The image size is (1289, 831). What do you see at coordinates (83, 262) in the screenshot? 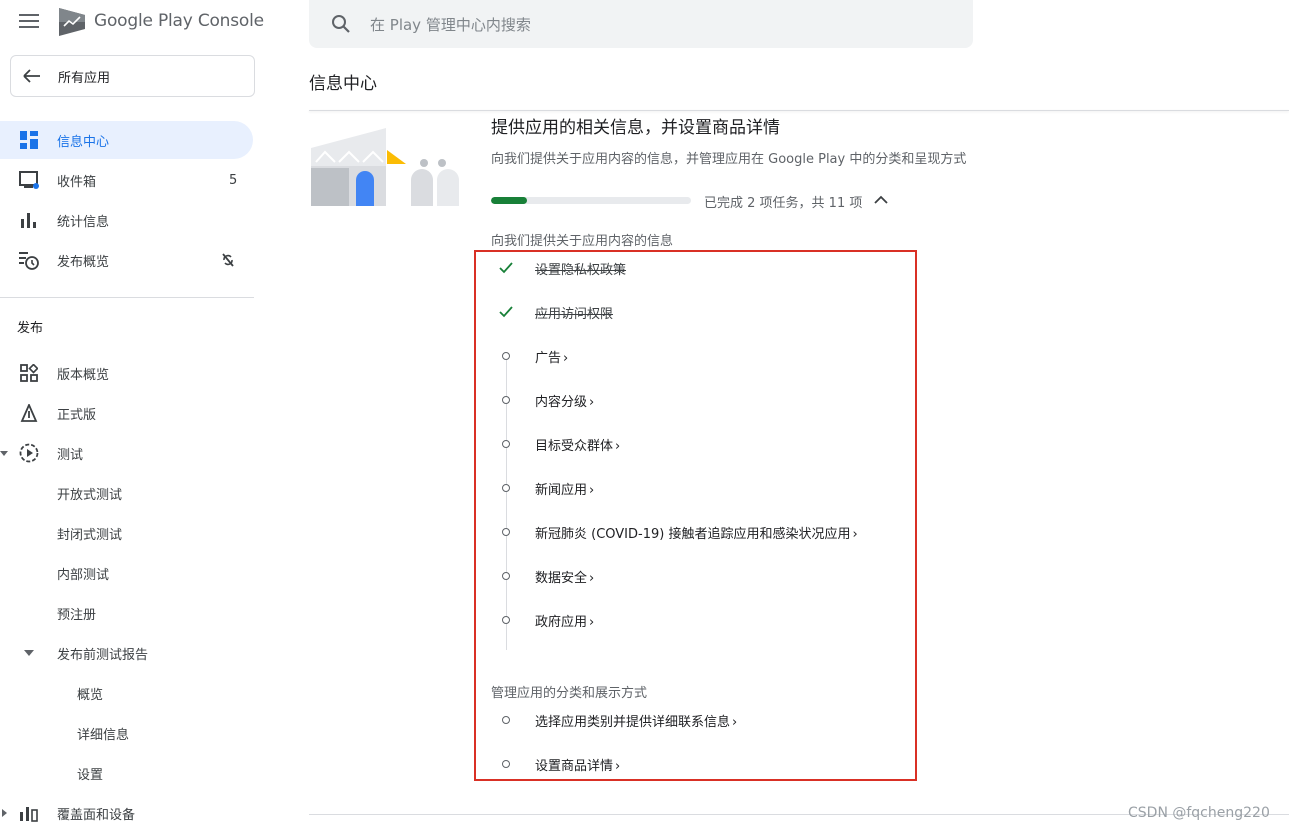
I see `sidebar-item-label: 发布概览` at bounding box center [83, 262].